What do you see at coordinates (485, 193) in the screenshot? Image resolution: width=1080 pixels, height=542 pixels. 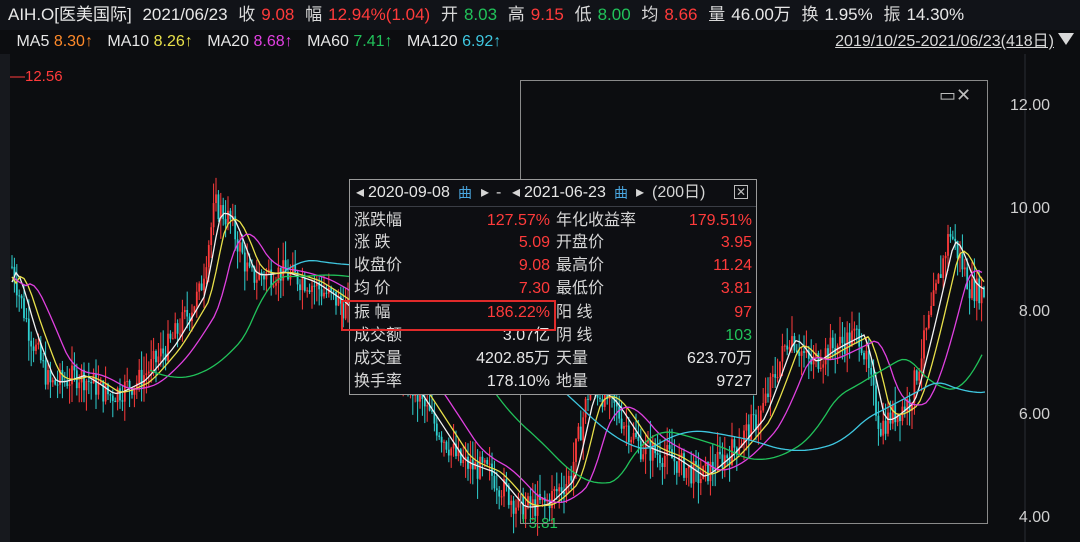 I see `start-next-icon: ▸` at bounding box center [485, 193].